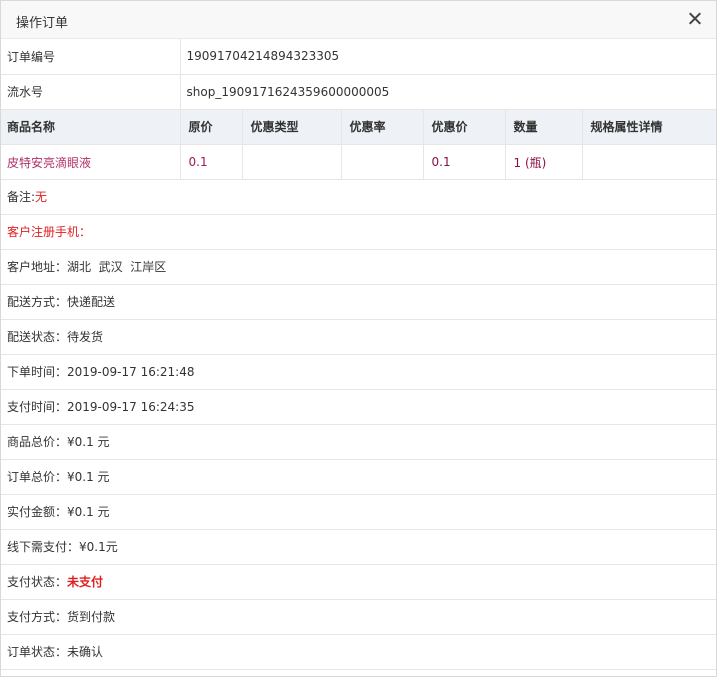 This screenshot has width=717, height=677. I want to click on goods-total-label: 商品总价：, so click(37, 442).